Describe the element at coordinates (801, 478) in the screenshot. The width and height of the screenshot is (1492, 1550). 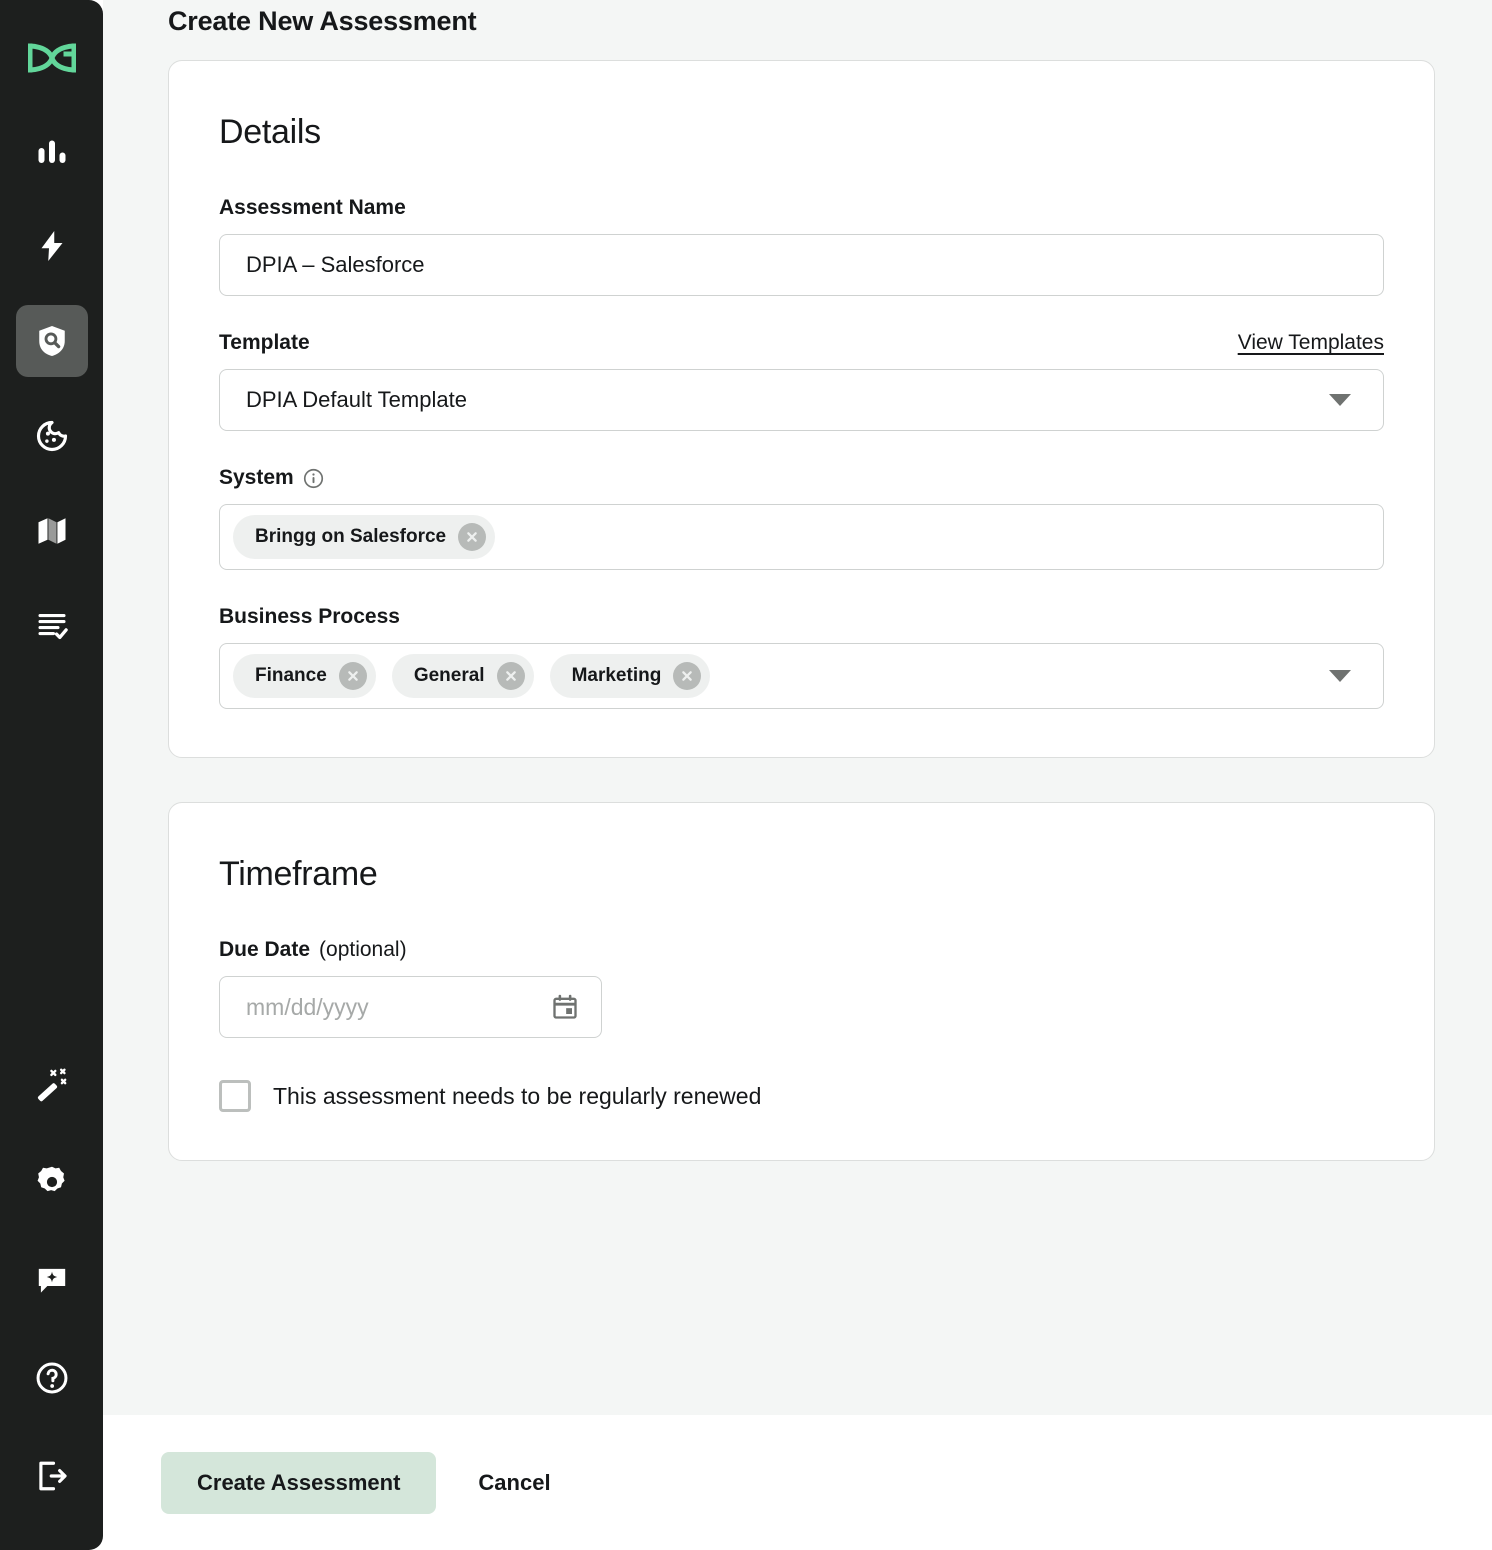
I see `system-label-row: System` at that location.